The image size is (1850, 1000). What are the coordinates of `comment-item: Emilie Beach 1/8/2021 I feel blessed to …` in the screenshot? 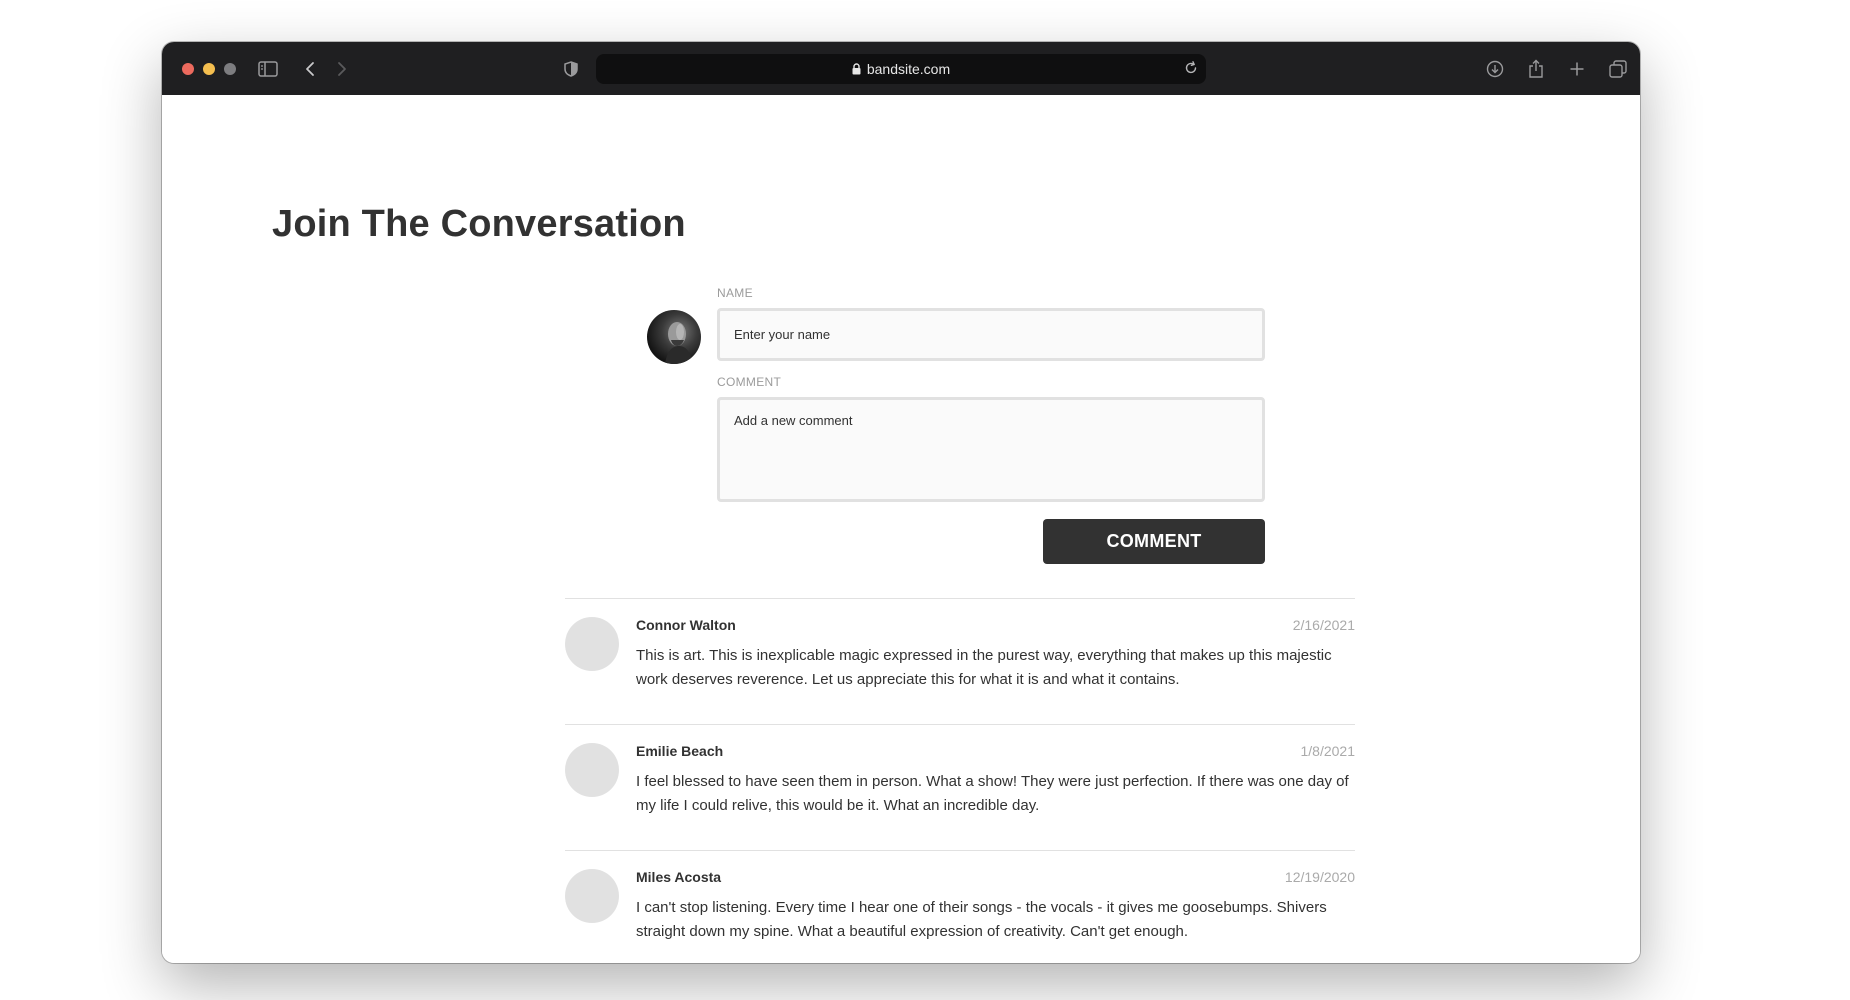 It's located at (960, 787).